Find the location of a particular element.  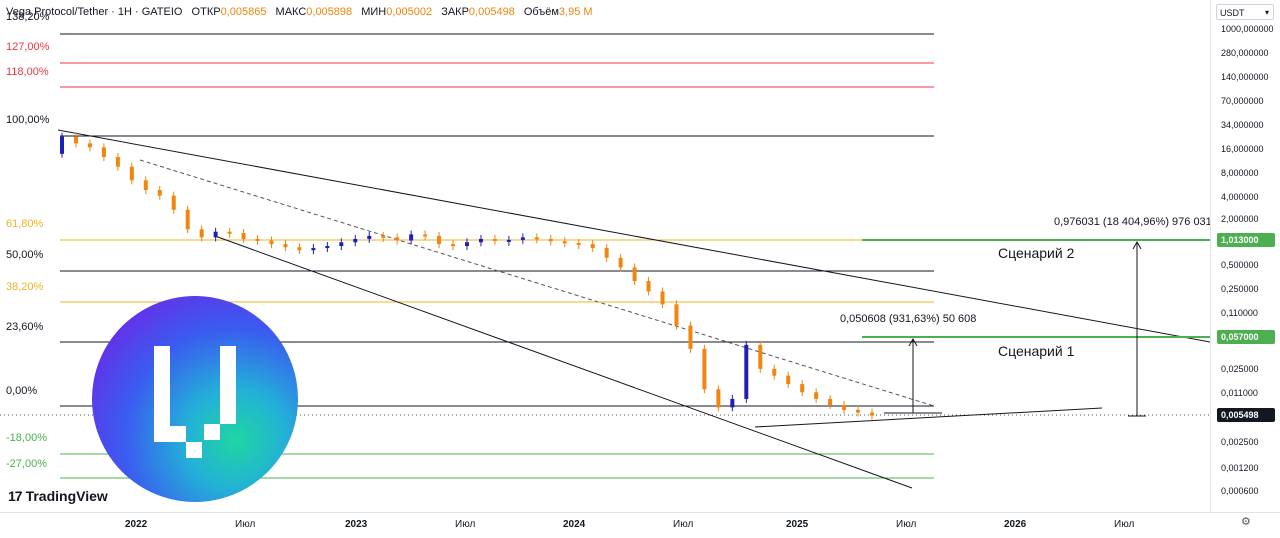

fib-label: 23,60% is located at coordinates (25, 327).